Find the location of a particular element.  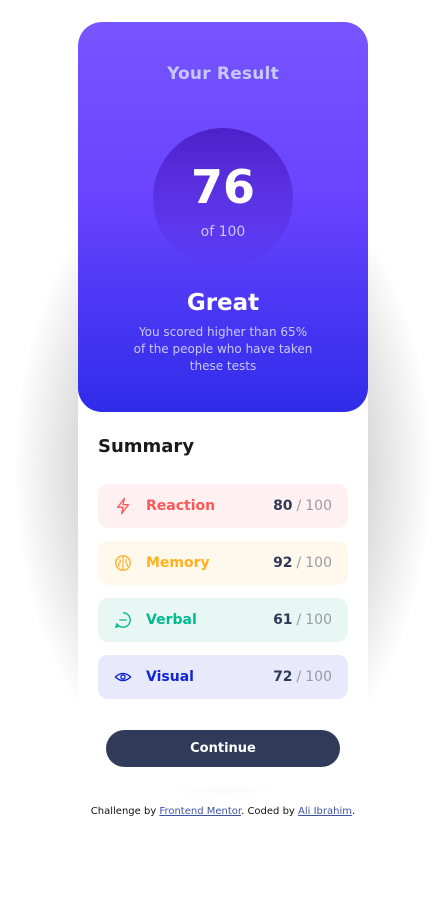

summary-item-score: 92/100 is located at coordinates (302, 563).